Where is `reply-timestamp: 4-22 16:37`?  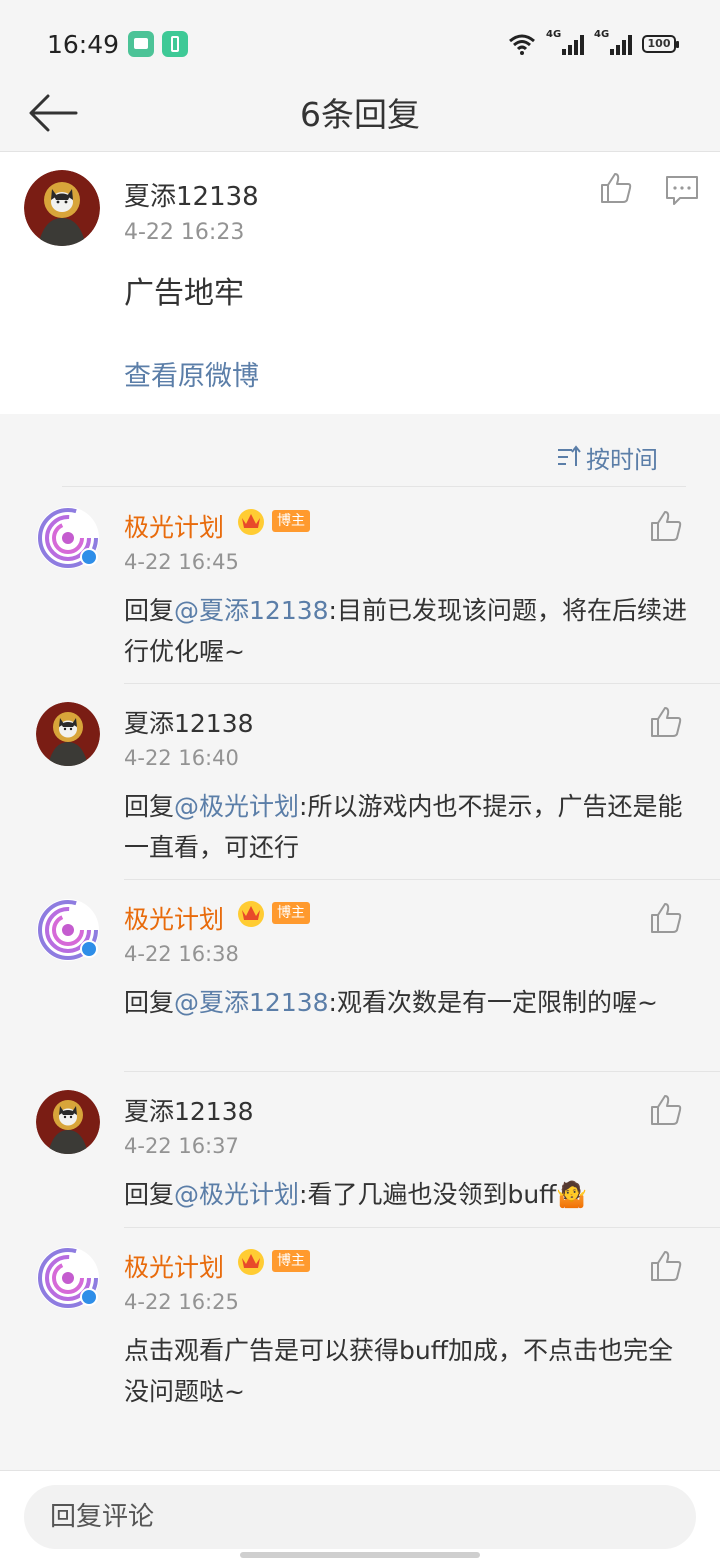 reply-timestamp: 4-22 16:37 is located at coordinates (181, 1146).